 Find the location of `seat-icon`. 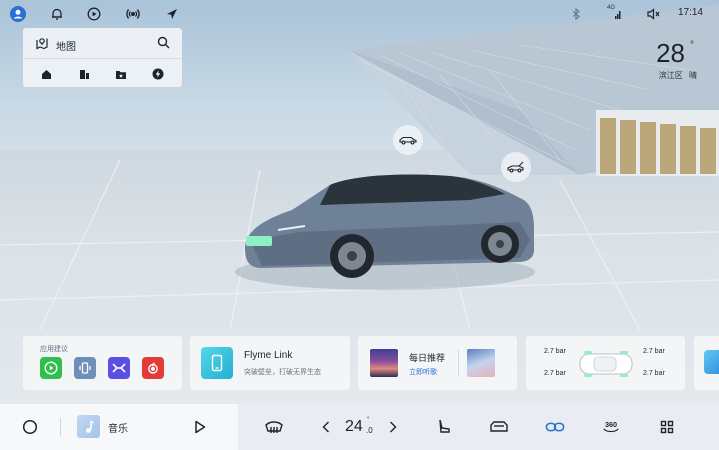

seat-icon is located at coordinates (444, 427).